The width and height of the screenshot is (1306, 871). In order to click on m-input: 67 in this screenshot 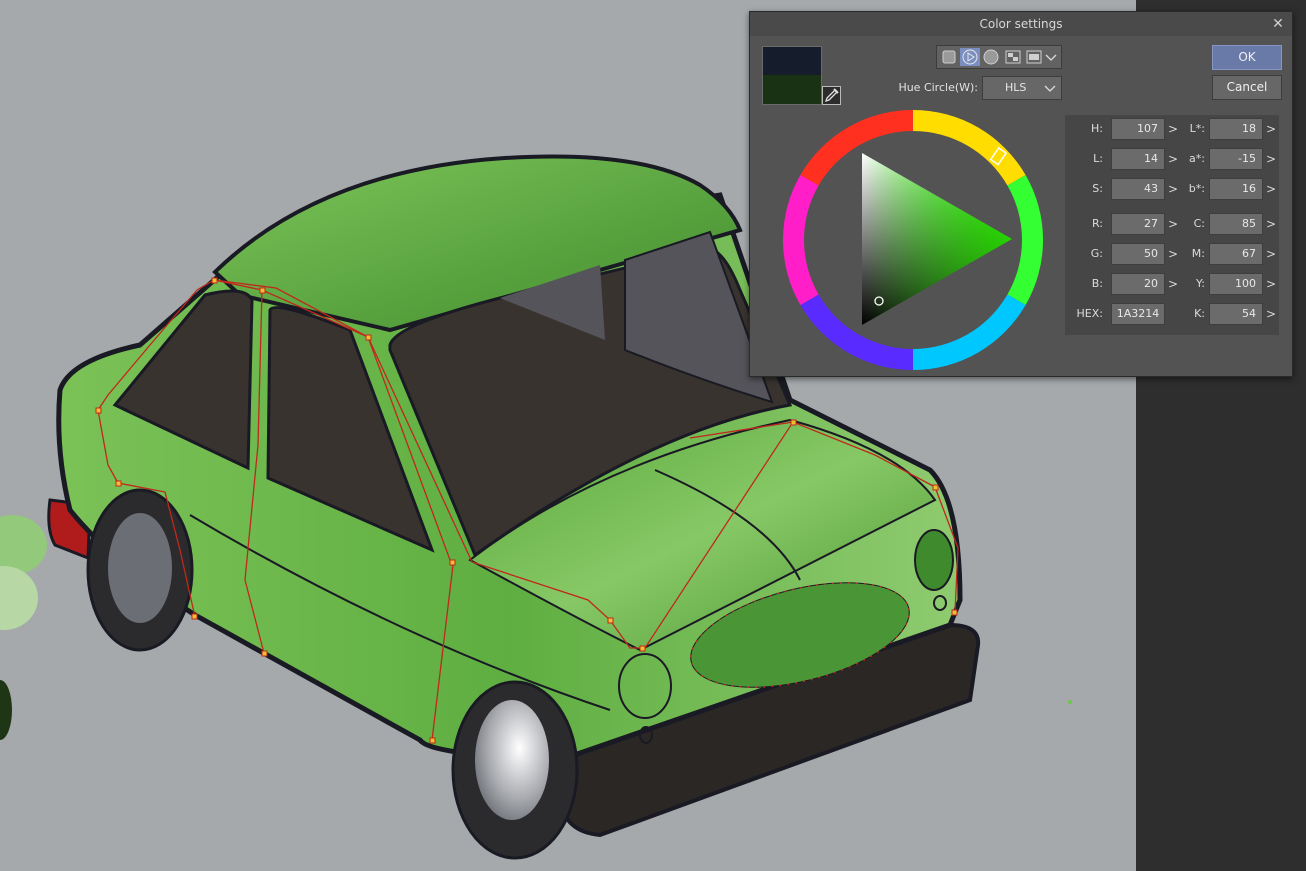, I will do `click(1236, 254)`.